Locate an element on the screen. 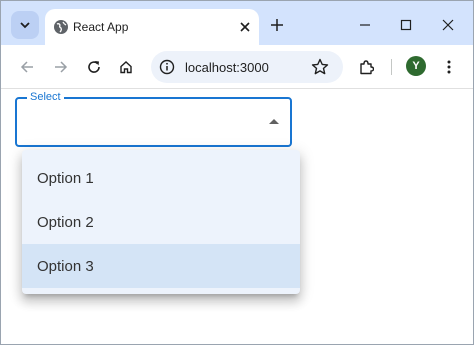  home-button is located at coordinates (126, 67).